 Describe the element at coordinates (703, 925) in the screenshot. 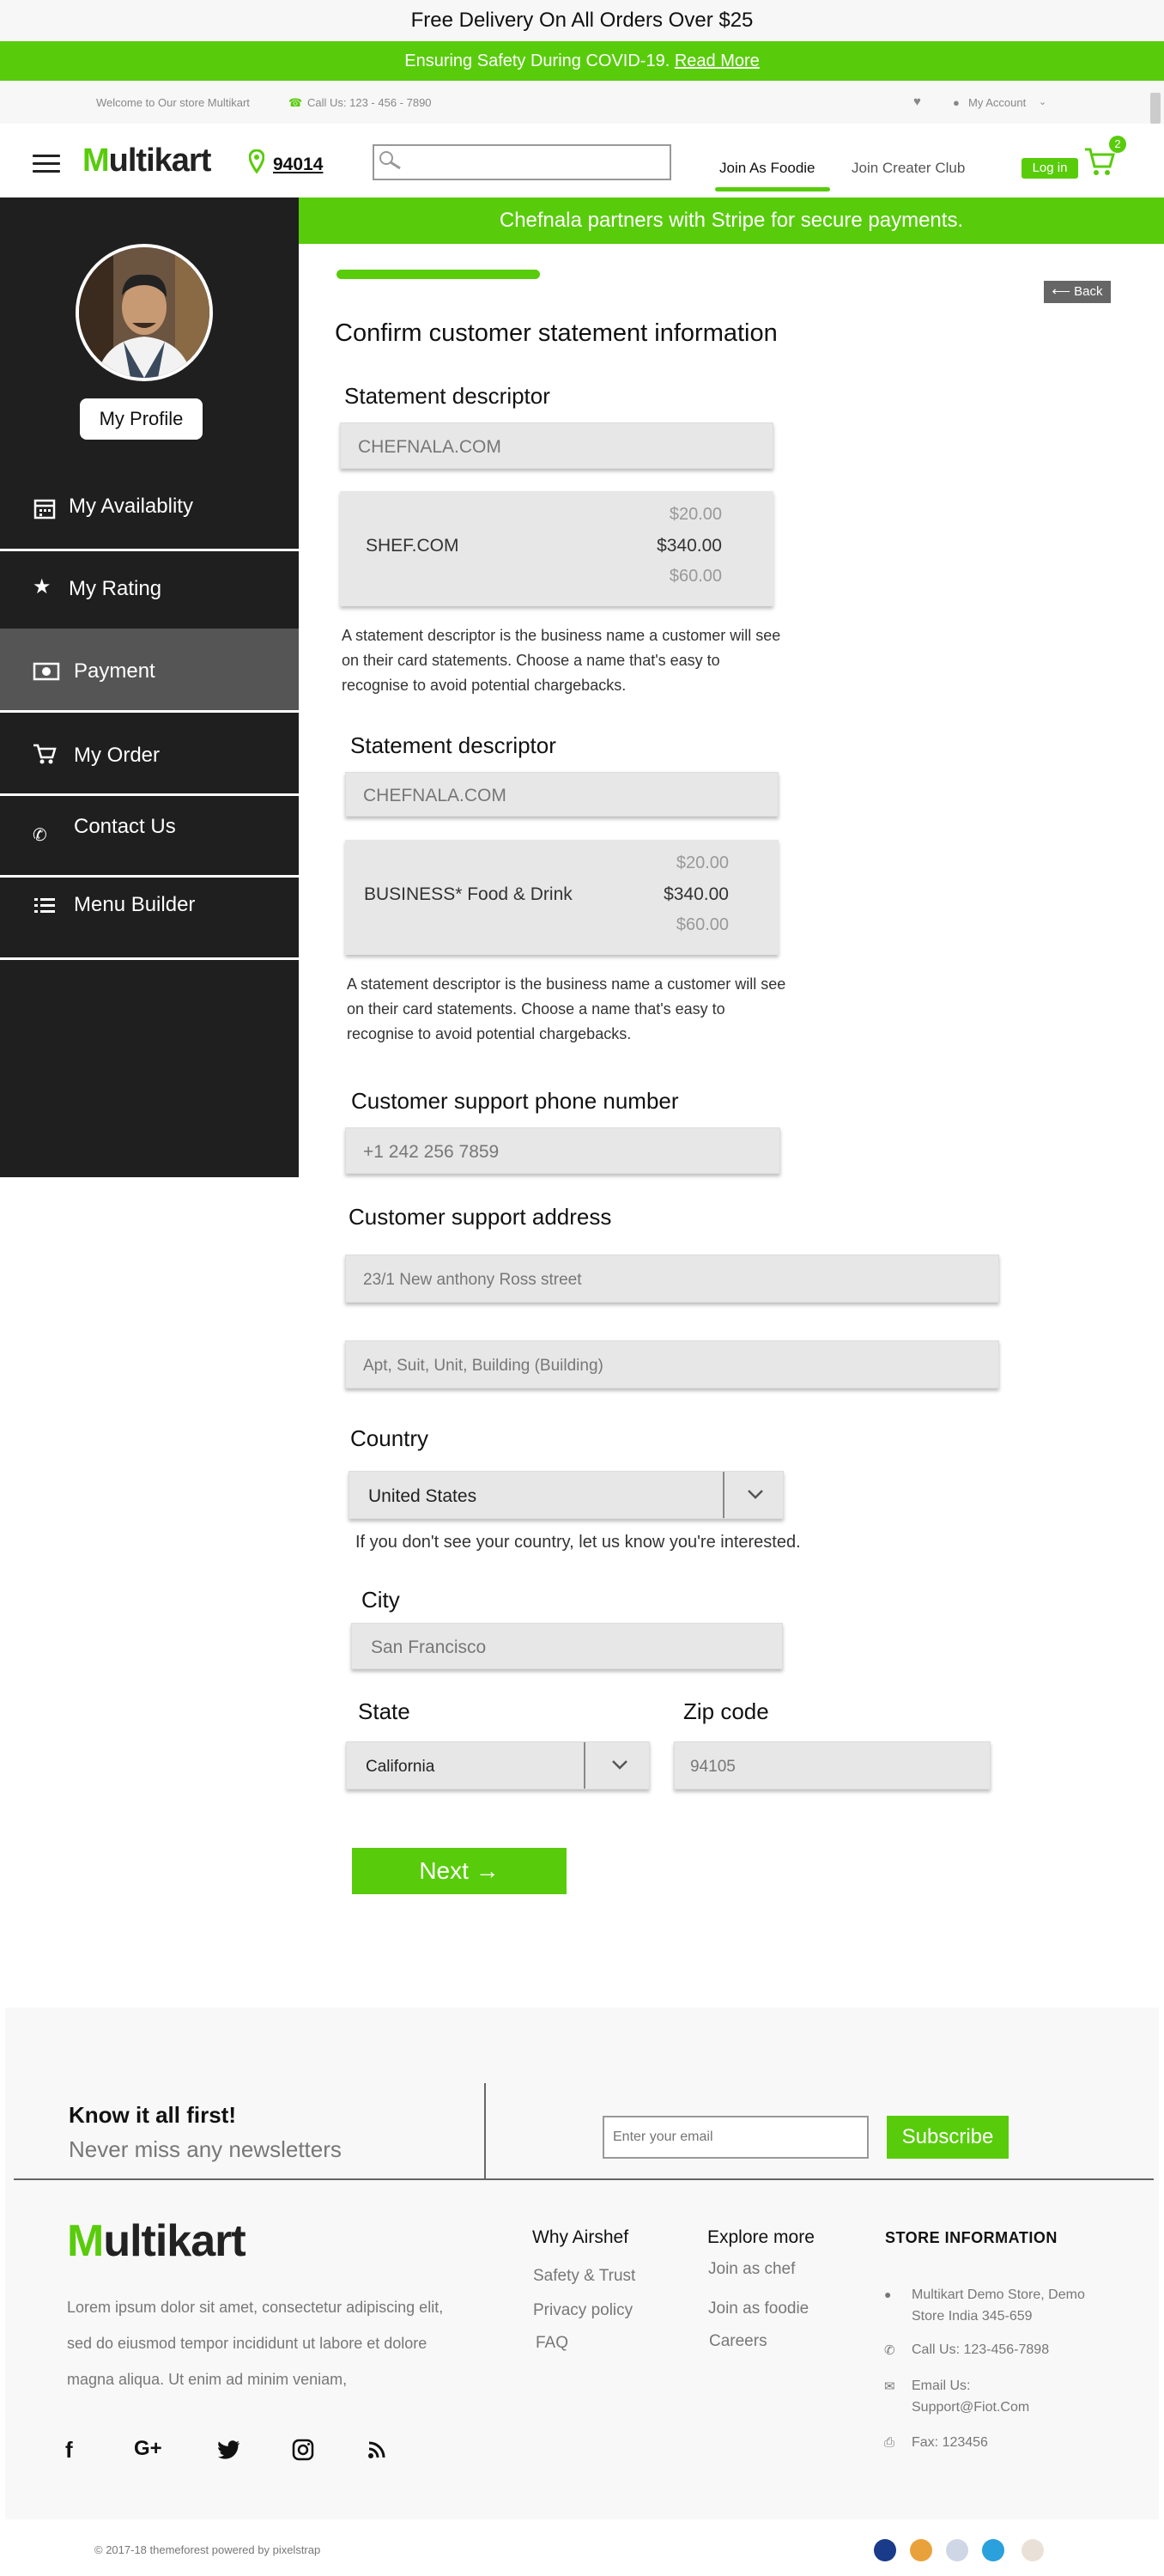

I see `preview-amount: $60.00` at that location.